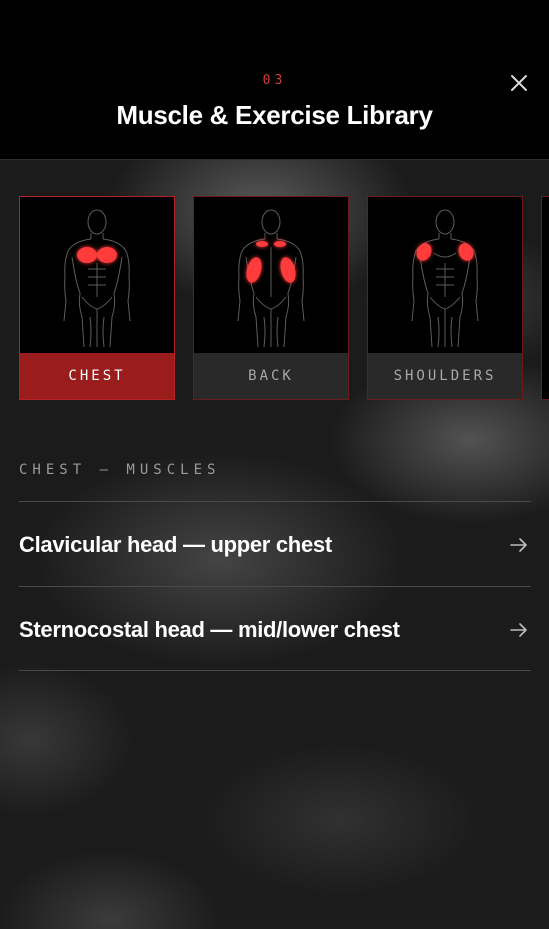 This screenshot has height=929, width=549. Describe the element at coordinates (120, 470) in the screenshot. I see `section-label: CHEST — MUSCLES` at that location.